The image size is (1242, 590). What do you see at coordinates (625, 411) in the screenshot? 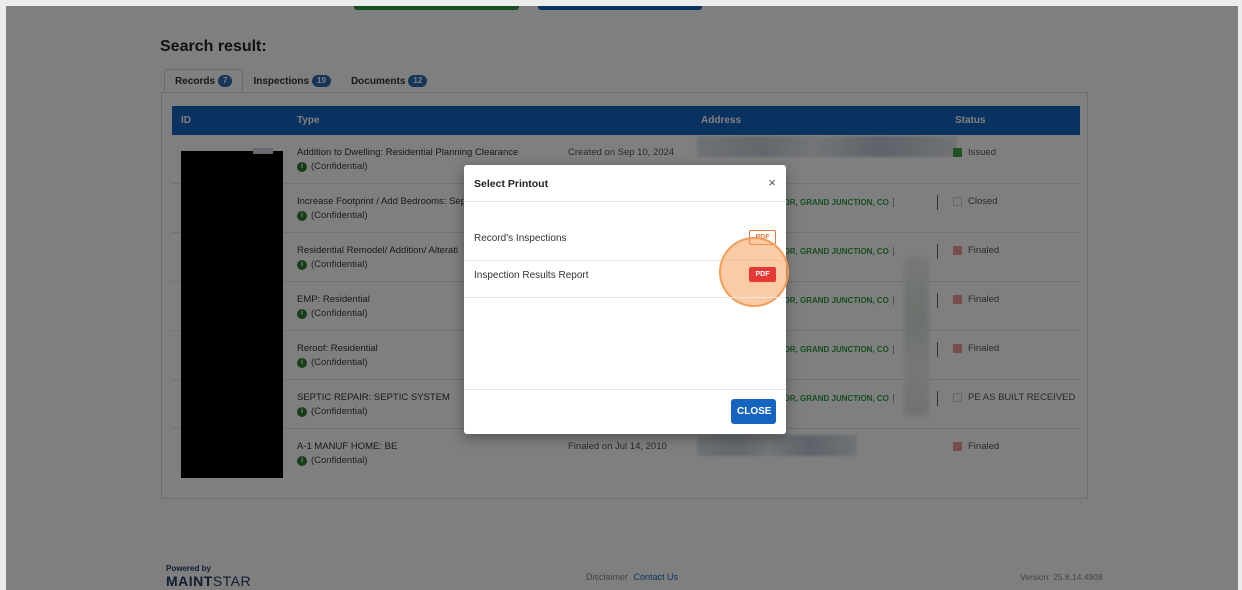
I see `modal-footer: CLOSE` at bounding box center [625, 411].